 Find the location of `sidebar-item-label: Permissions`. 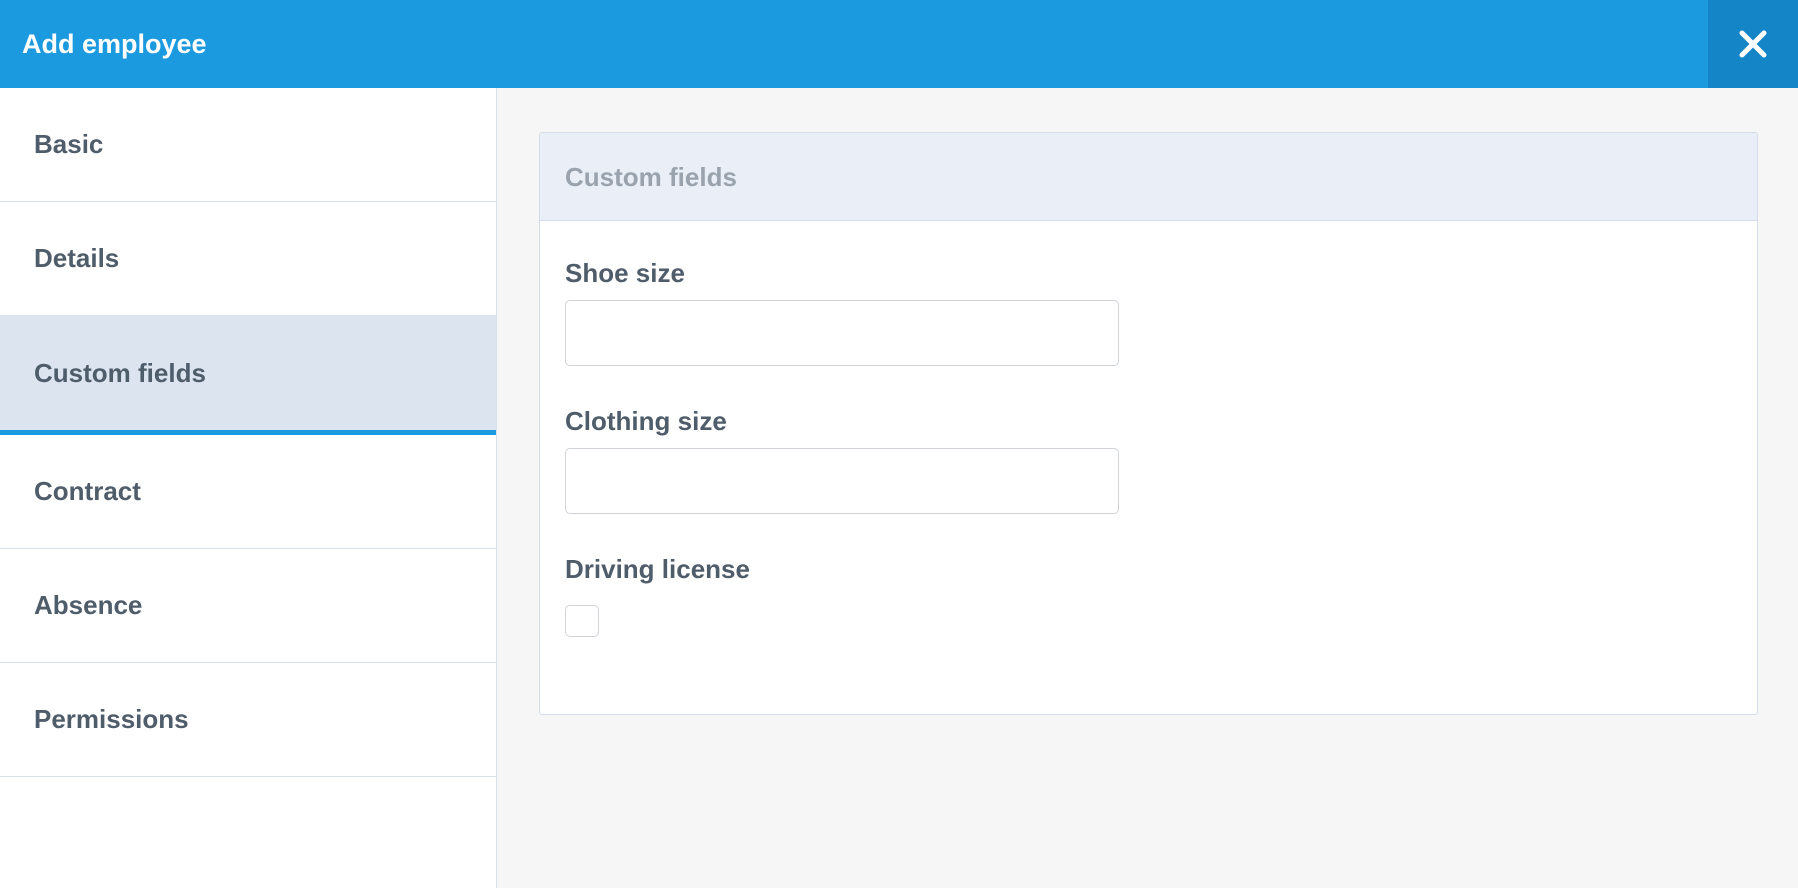

sidebar-item-label: Permissions is located at coordinates (111, 719).